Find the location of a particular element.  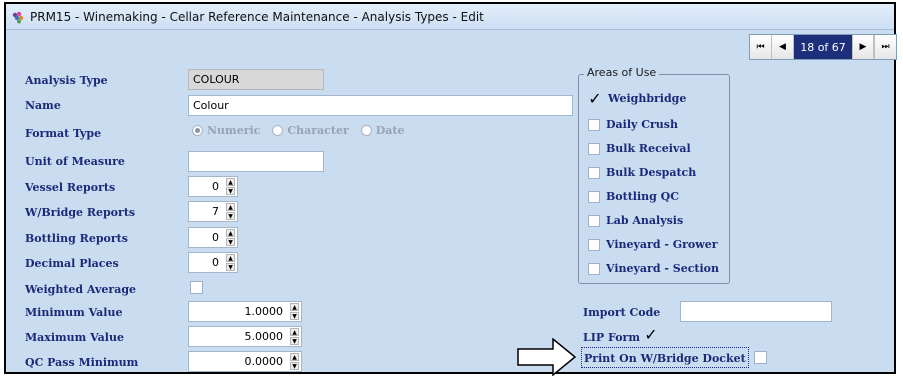

qc-pass-minimum-stepper: 0.0000 ▲ ▼ is located at coordinates (245, 361).